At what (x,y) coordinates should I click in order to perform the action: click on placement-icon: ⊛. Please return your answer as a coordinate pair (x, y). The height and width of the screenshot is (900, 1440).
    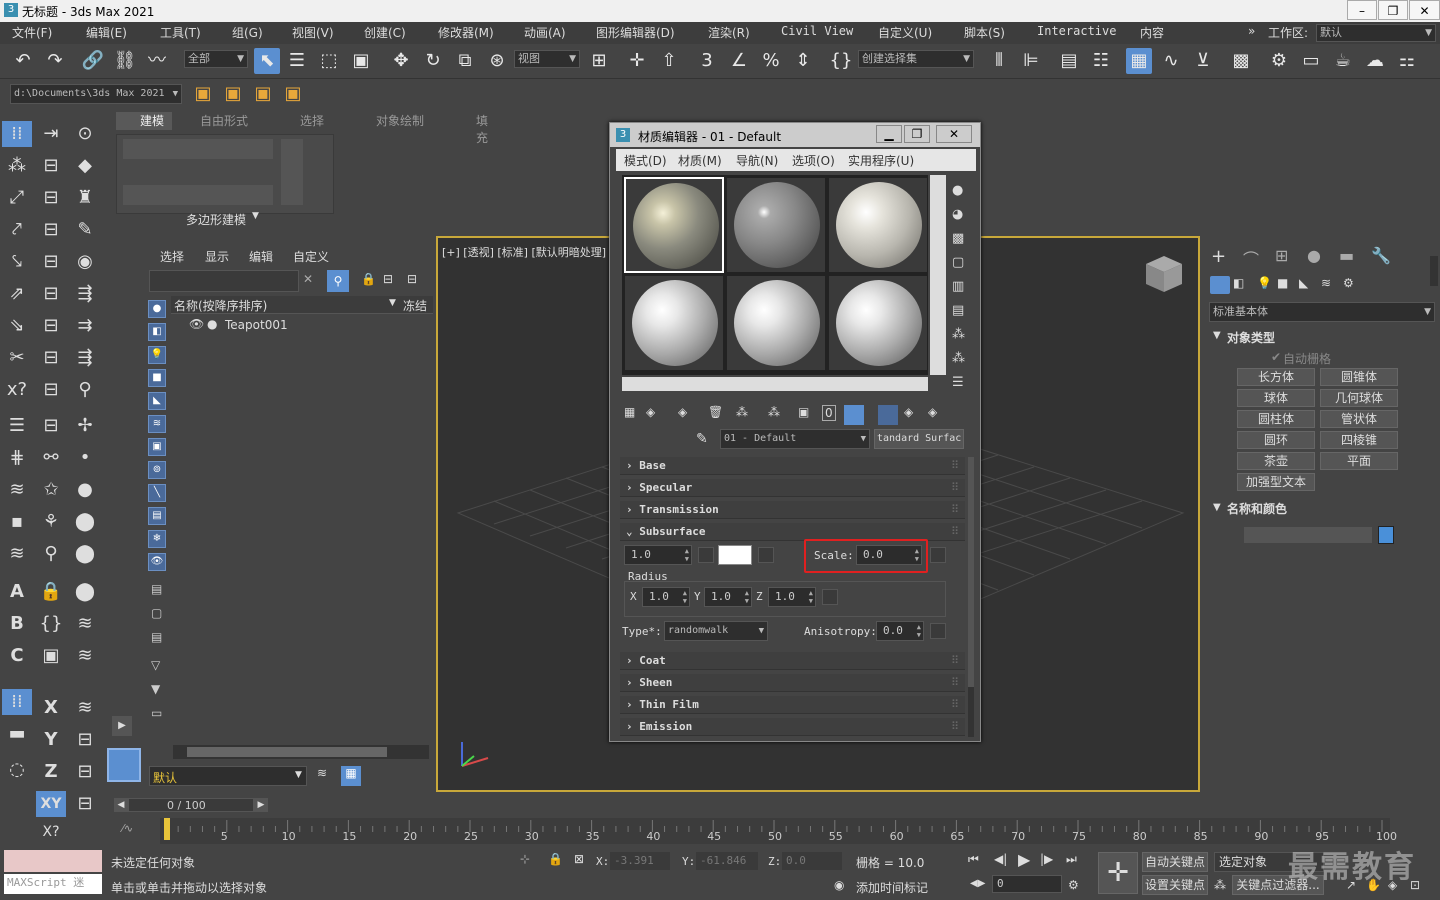
    Looking at the image, I should click on (497, 61).